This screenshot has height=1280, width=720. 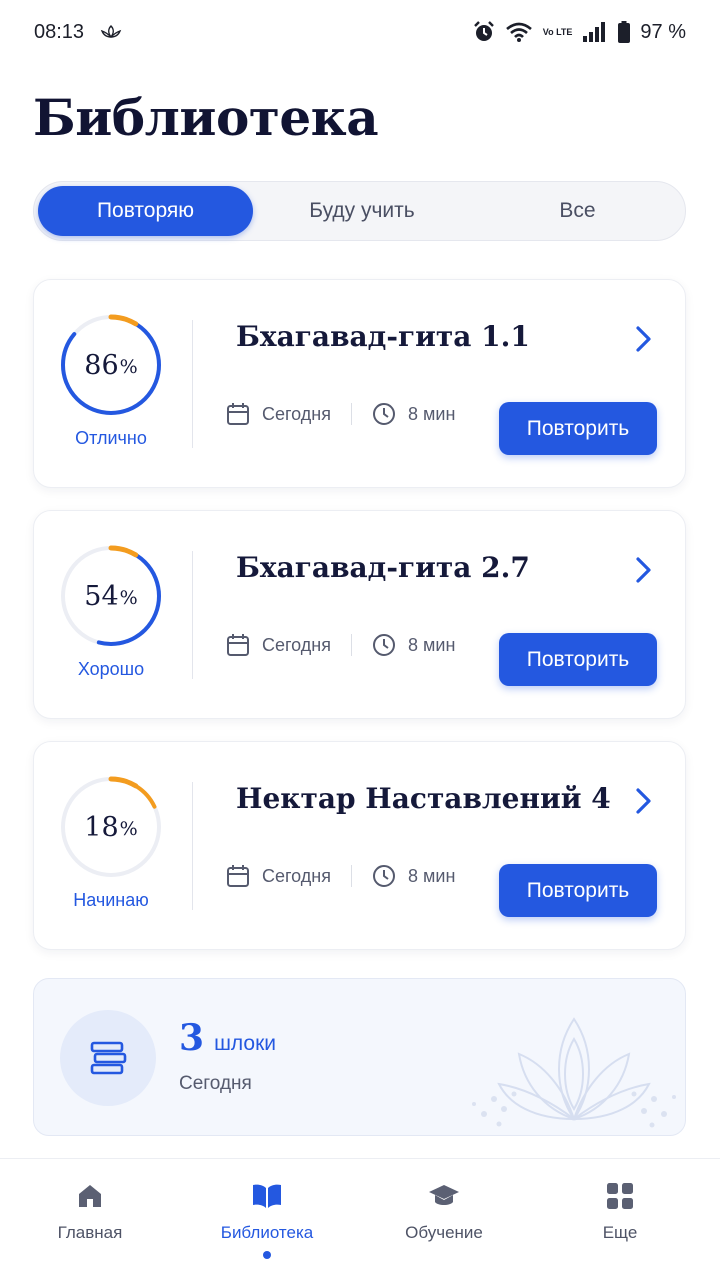 What do you see at coordinates (111, 438) in the screenshot?
I see `grade-label: Отлично` at bounding box center [111, 438].